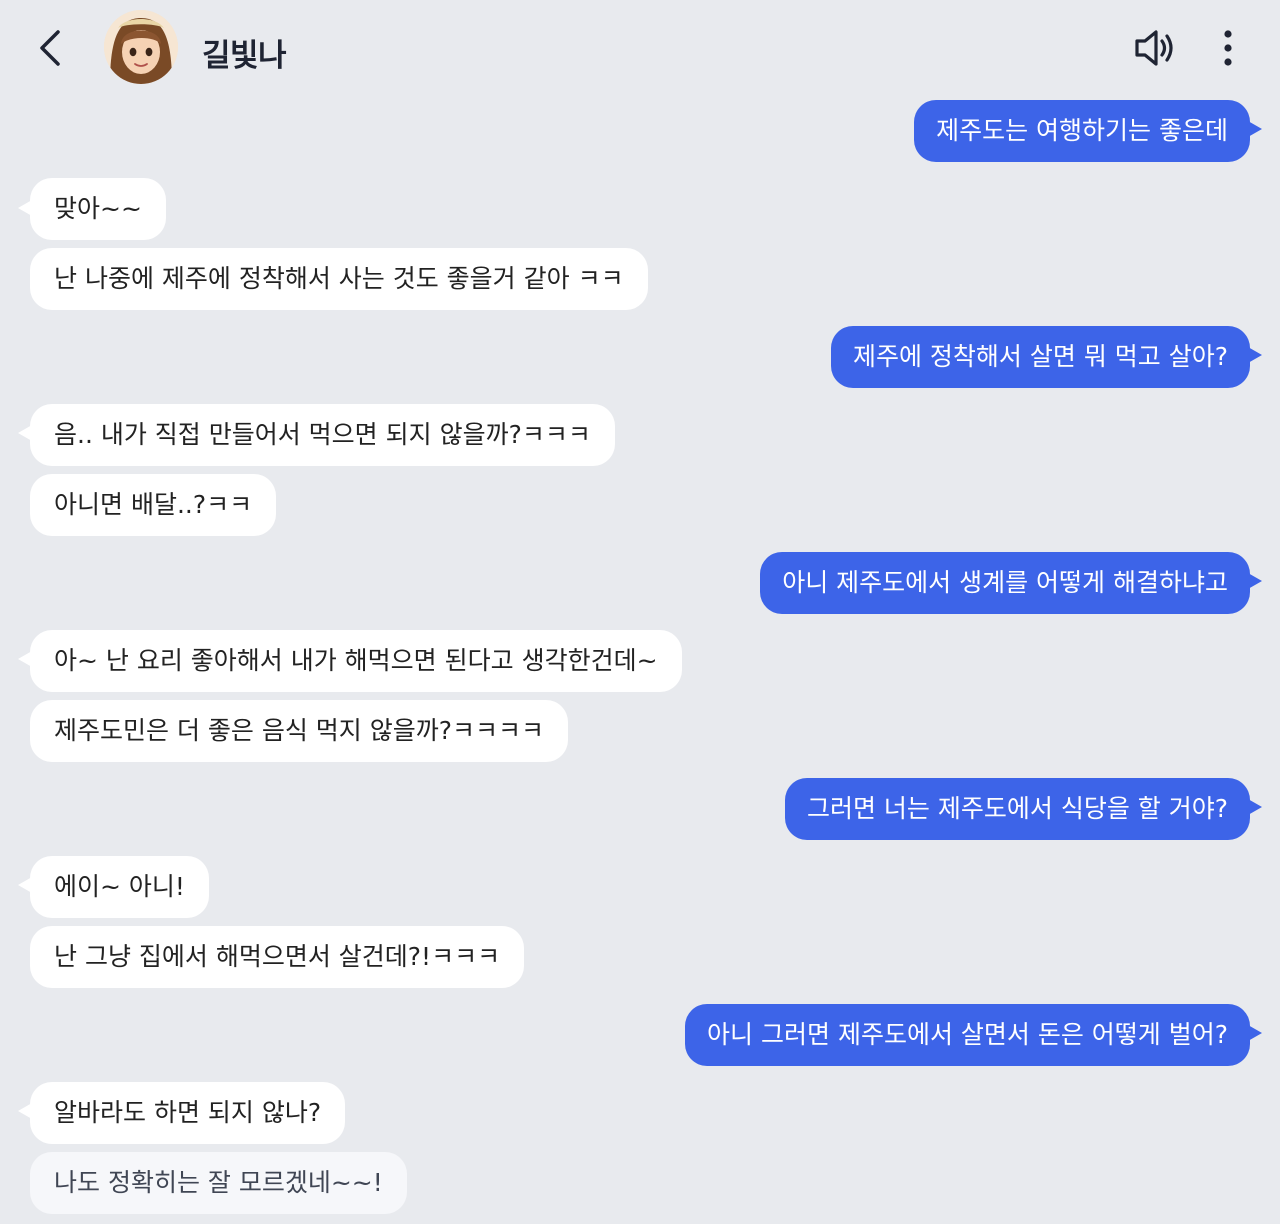 The height and width of the screenshot is (1224, 1280). What do you see at coordinates (640, 48) in the screenshot?
I see `chat-header: 길빛나` at bounding box center [640, 48].